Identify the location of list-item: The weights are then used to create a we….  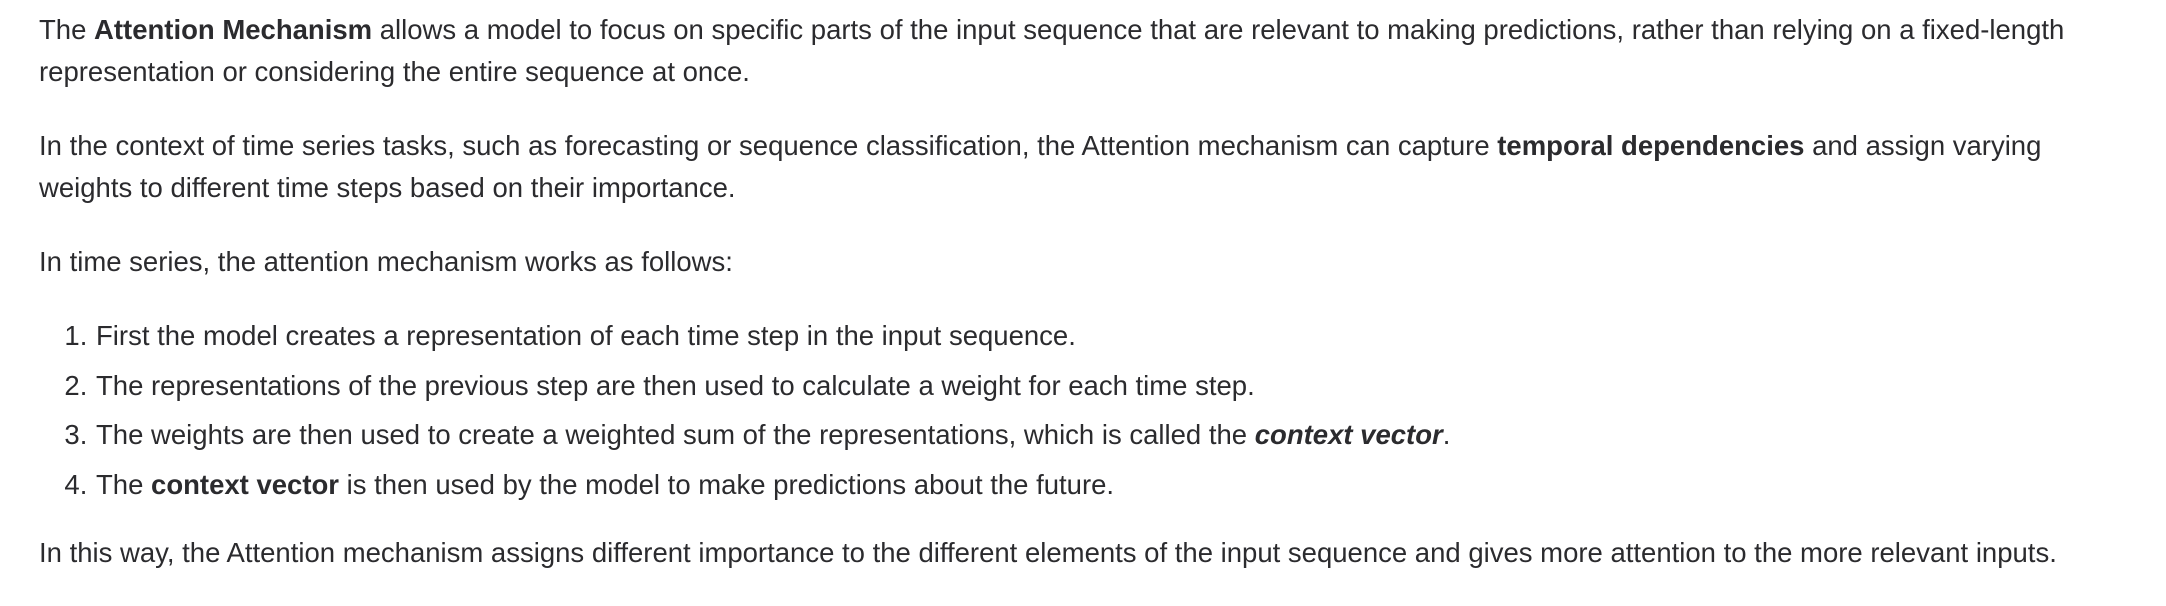
(1112, 435).